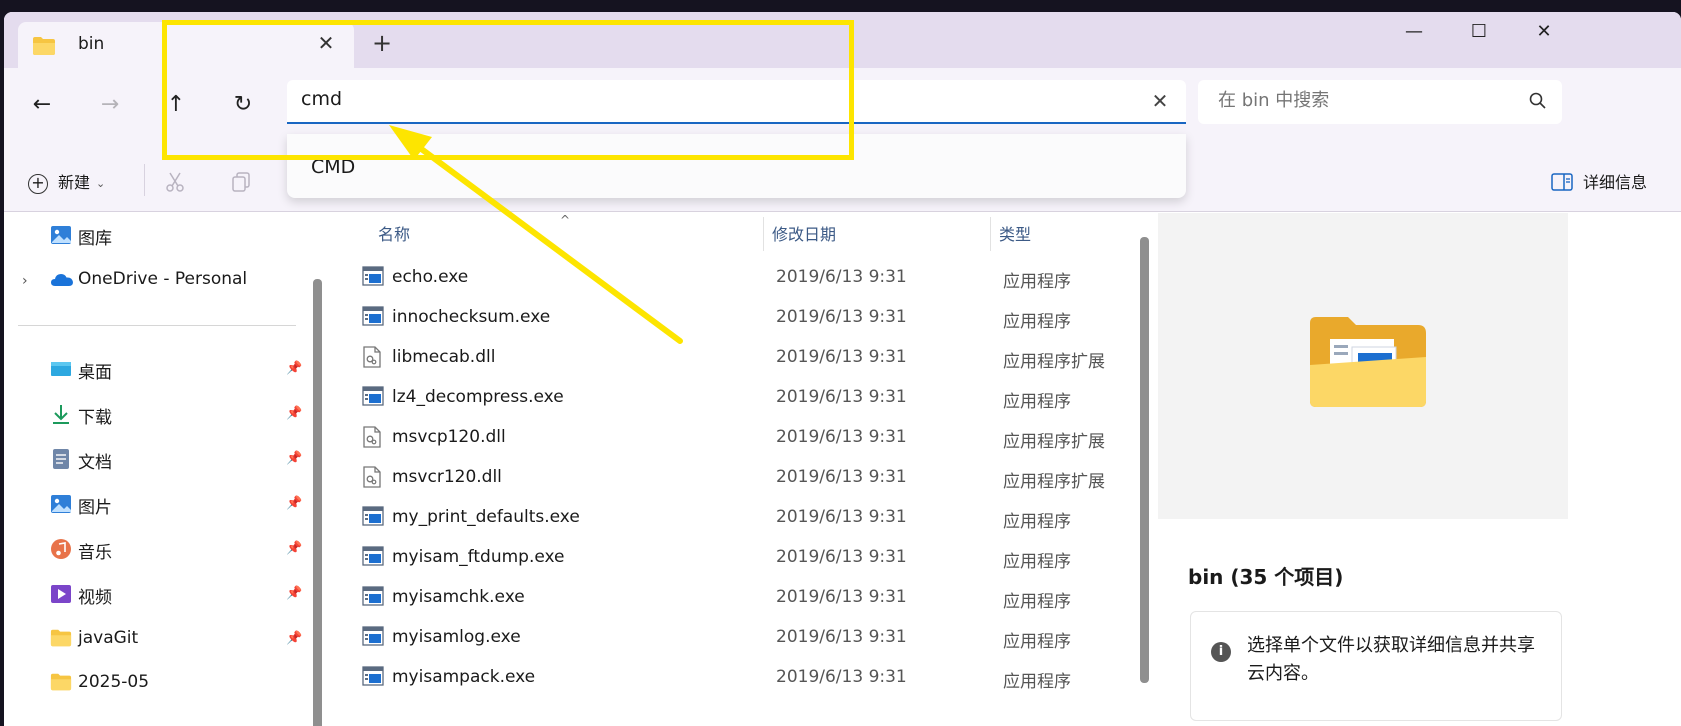 The image size is (1681, 726). Describe the element at coordinates (752, 597) in the screenshot. I see `file-row: myisamchk.exe 2019/6/13 9:31 应用程序` at that location.